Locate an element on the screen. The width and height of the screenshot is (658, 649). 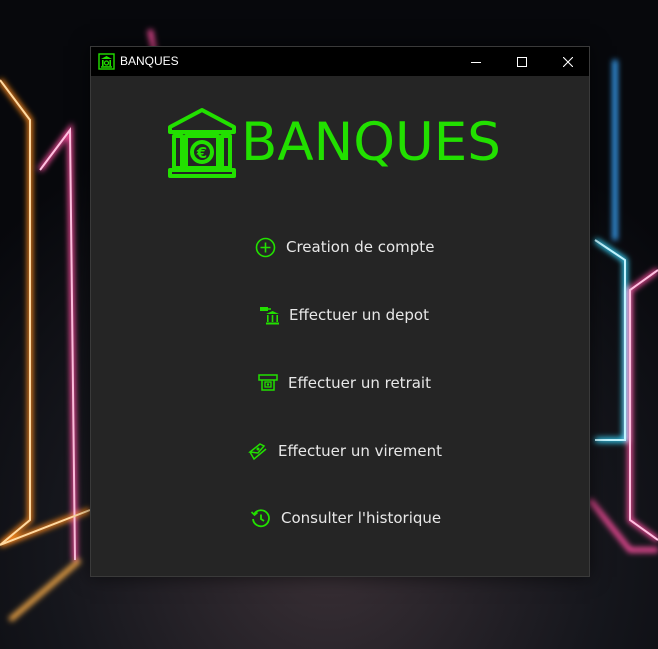
withdraw-label: Effectuer un retrait is located at coordinates (359, 383).